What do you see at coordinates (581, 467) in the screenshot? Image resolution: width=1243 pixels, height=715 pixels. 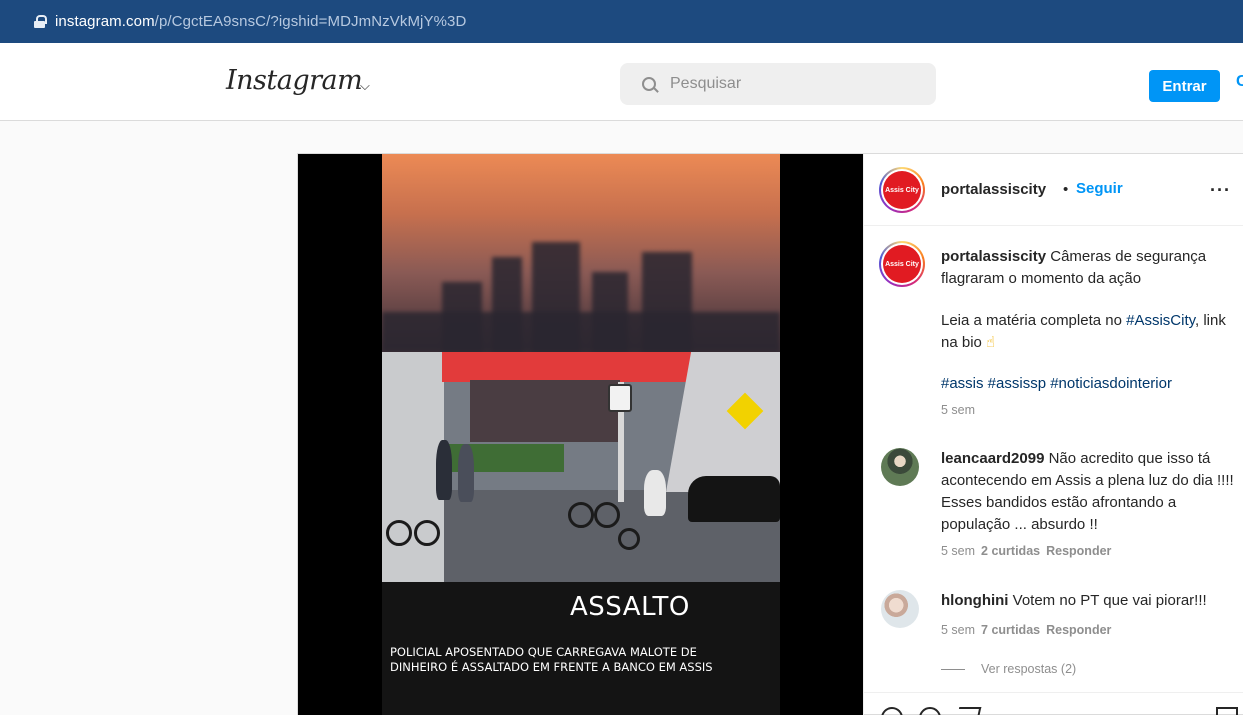 I see `video-scene` at bounding box center [581, 467].